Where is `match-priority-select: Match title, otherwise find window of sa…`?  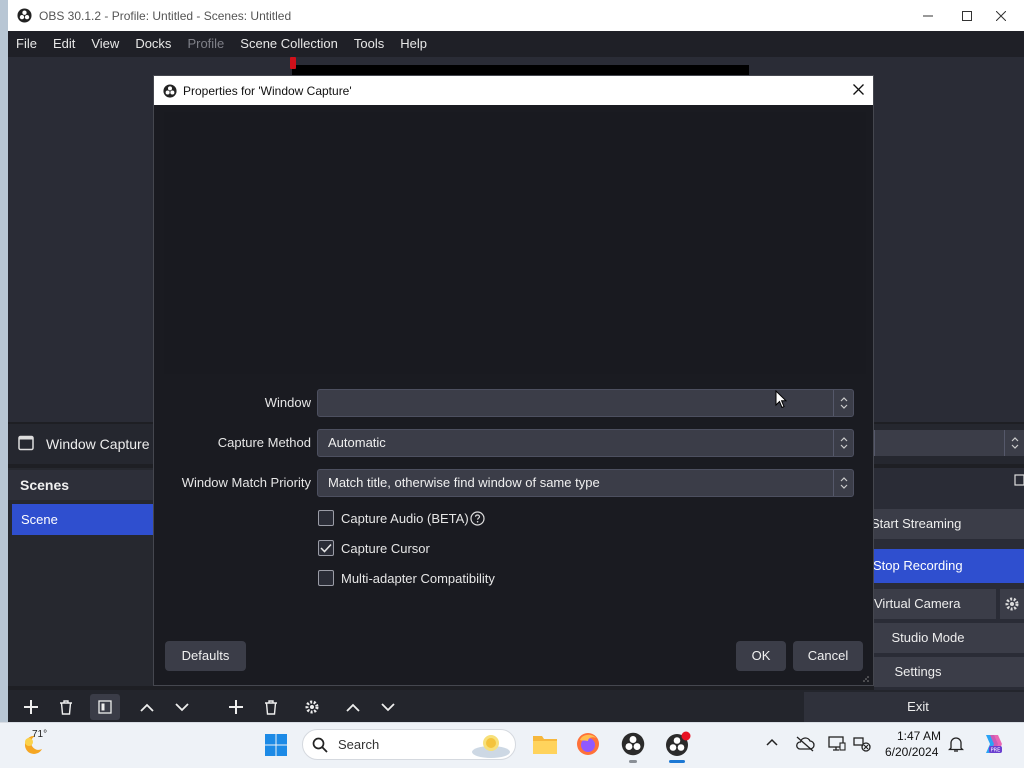
match-priority-select: Match title, otherwise find window of sa… is located at coordinates (585, 483).